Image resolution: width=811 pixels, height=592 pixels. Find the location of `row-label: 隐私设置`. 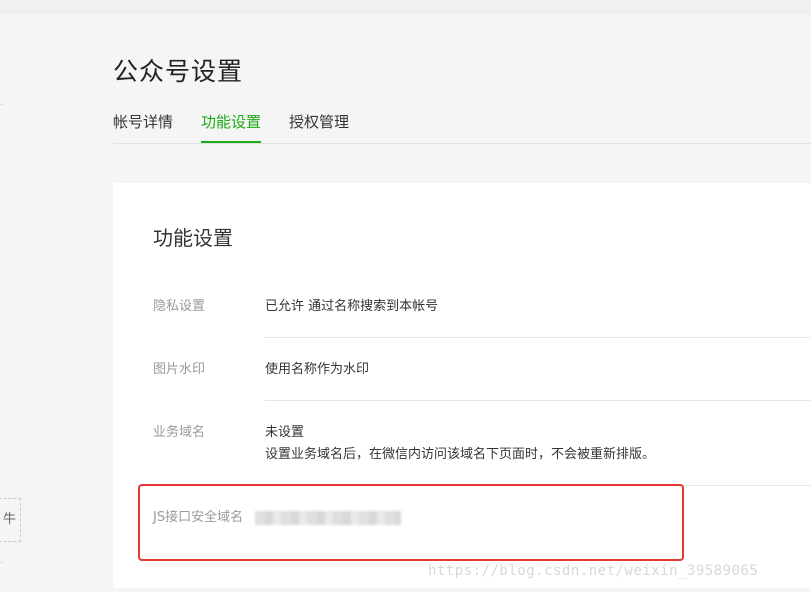

row-label: 隐私设置 is located at coordinates (179, 306).